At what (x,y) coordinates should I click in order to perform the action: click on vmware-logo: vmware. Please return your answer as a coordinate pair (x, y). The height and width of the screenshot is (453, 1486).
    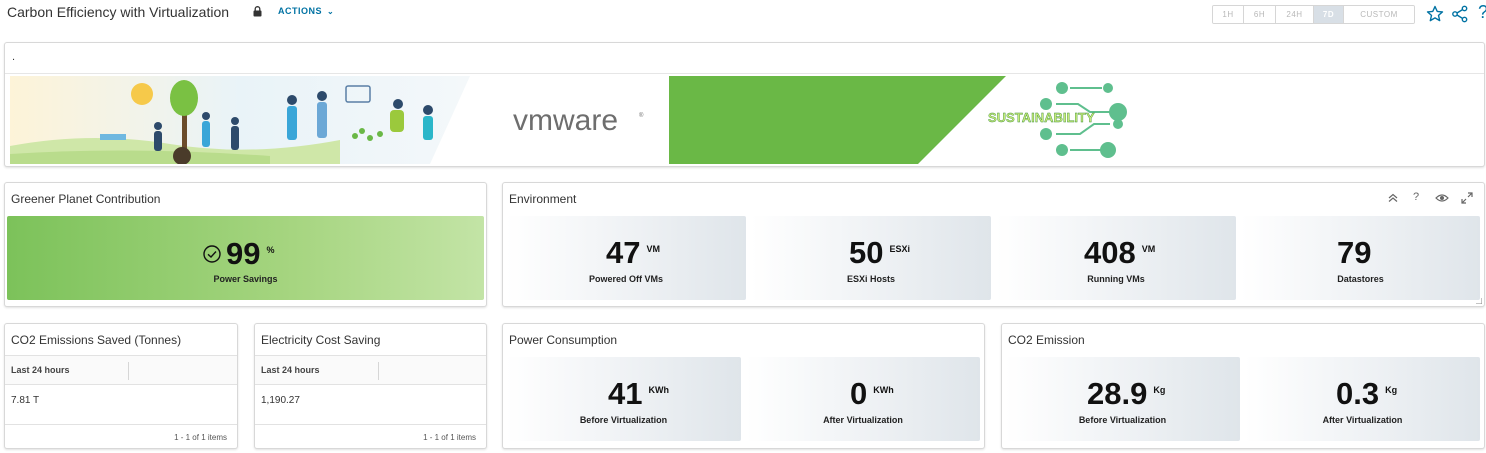
    Looking at the image, I should click on (565, 120).